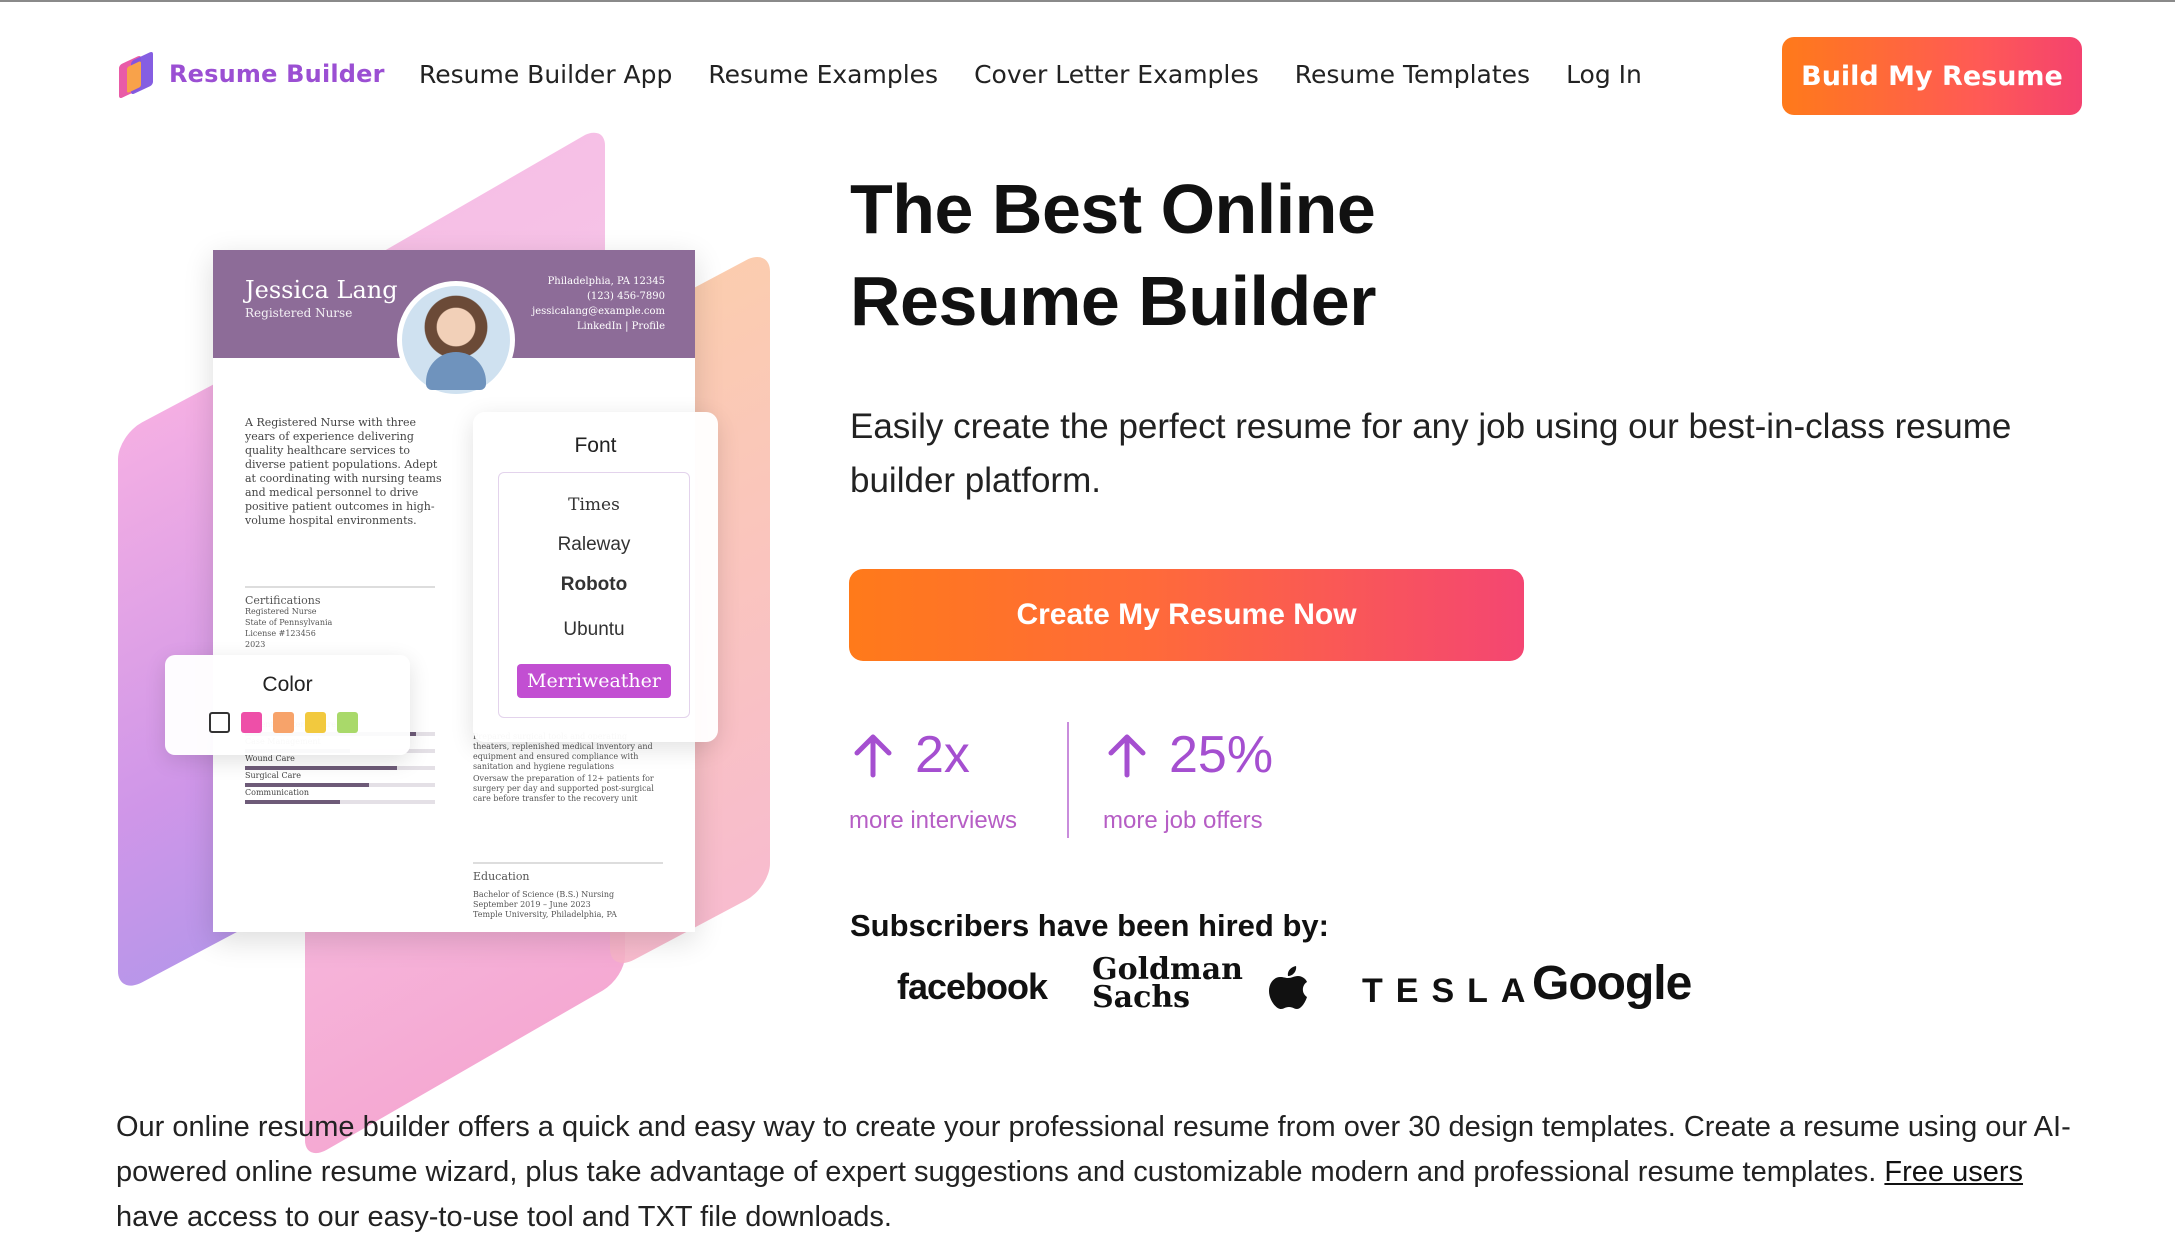  What do you see at coordinates (595, 445) in the screenshot?
I see `font-panel-title: Font` at bounding box center [595, 445].